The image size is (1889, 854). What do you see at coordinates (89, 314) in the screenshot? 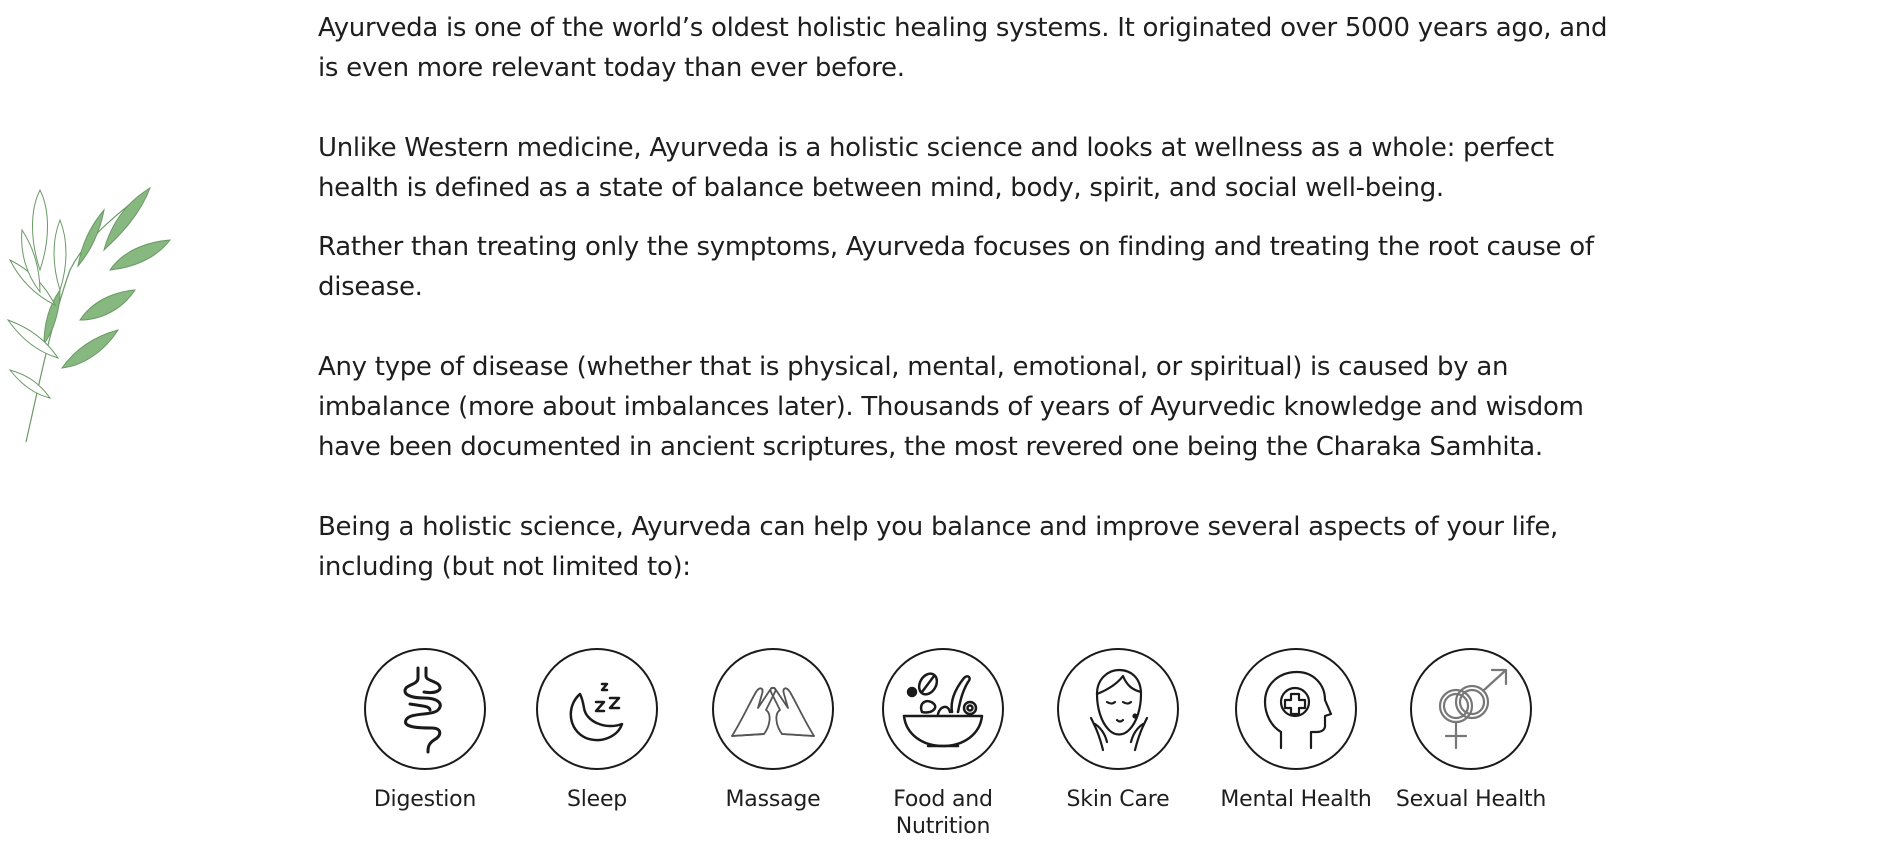
I see `olive-branch-icon` at bounding box center [89, 314].